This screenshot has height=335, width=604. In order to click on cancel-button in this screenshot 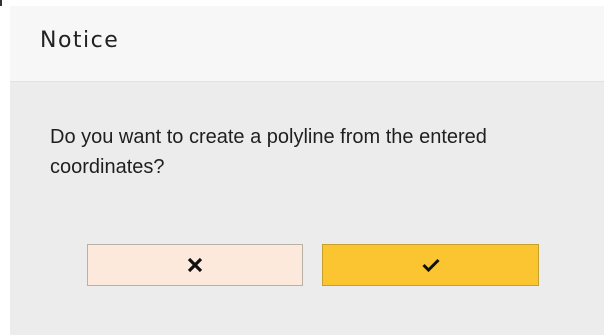, I will do `click(195, 265)`.